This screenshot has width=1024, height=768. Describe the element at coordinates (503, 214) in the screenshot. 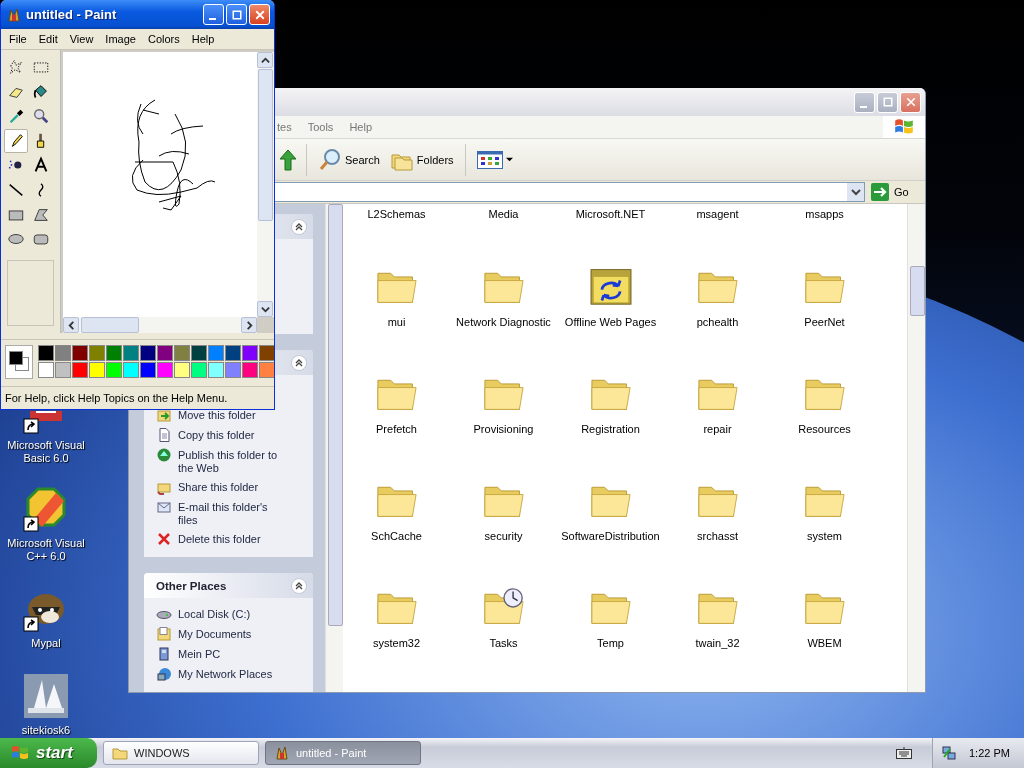

I see `folder-label: Media` at that location.